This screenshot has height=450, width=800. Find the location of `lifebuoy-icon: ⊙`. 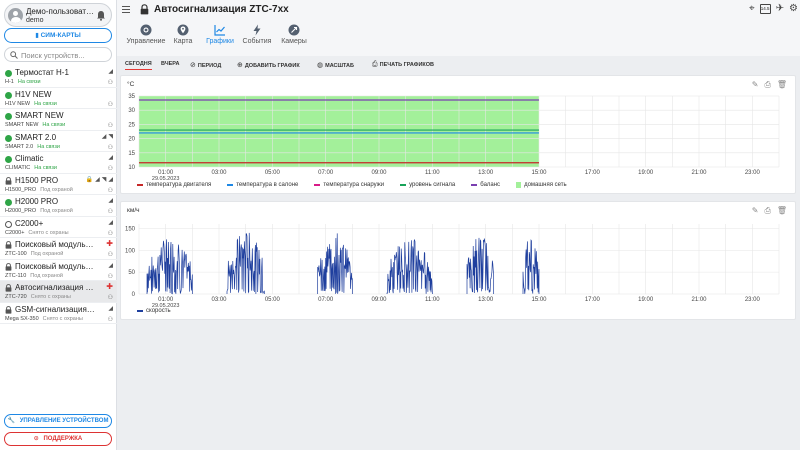

lifebuoy-icon: ⊙ is located at coordinates (36, 439).